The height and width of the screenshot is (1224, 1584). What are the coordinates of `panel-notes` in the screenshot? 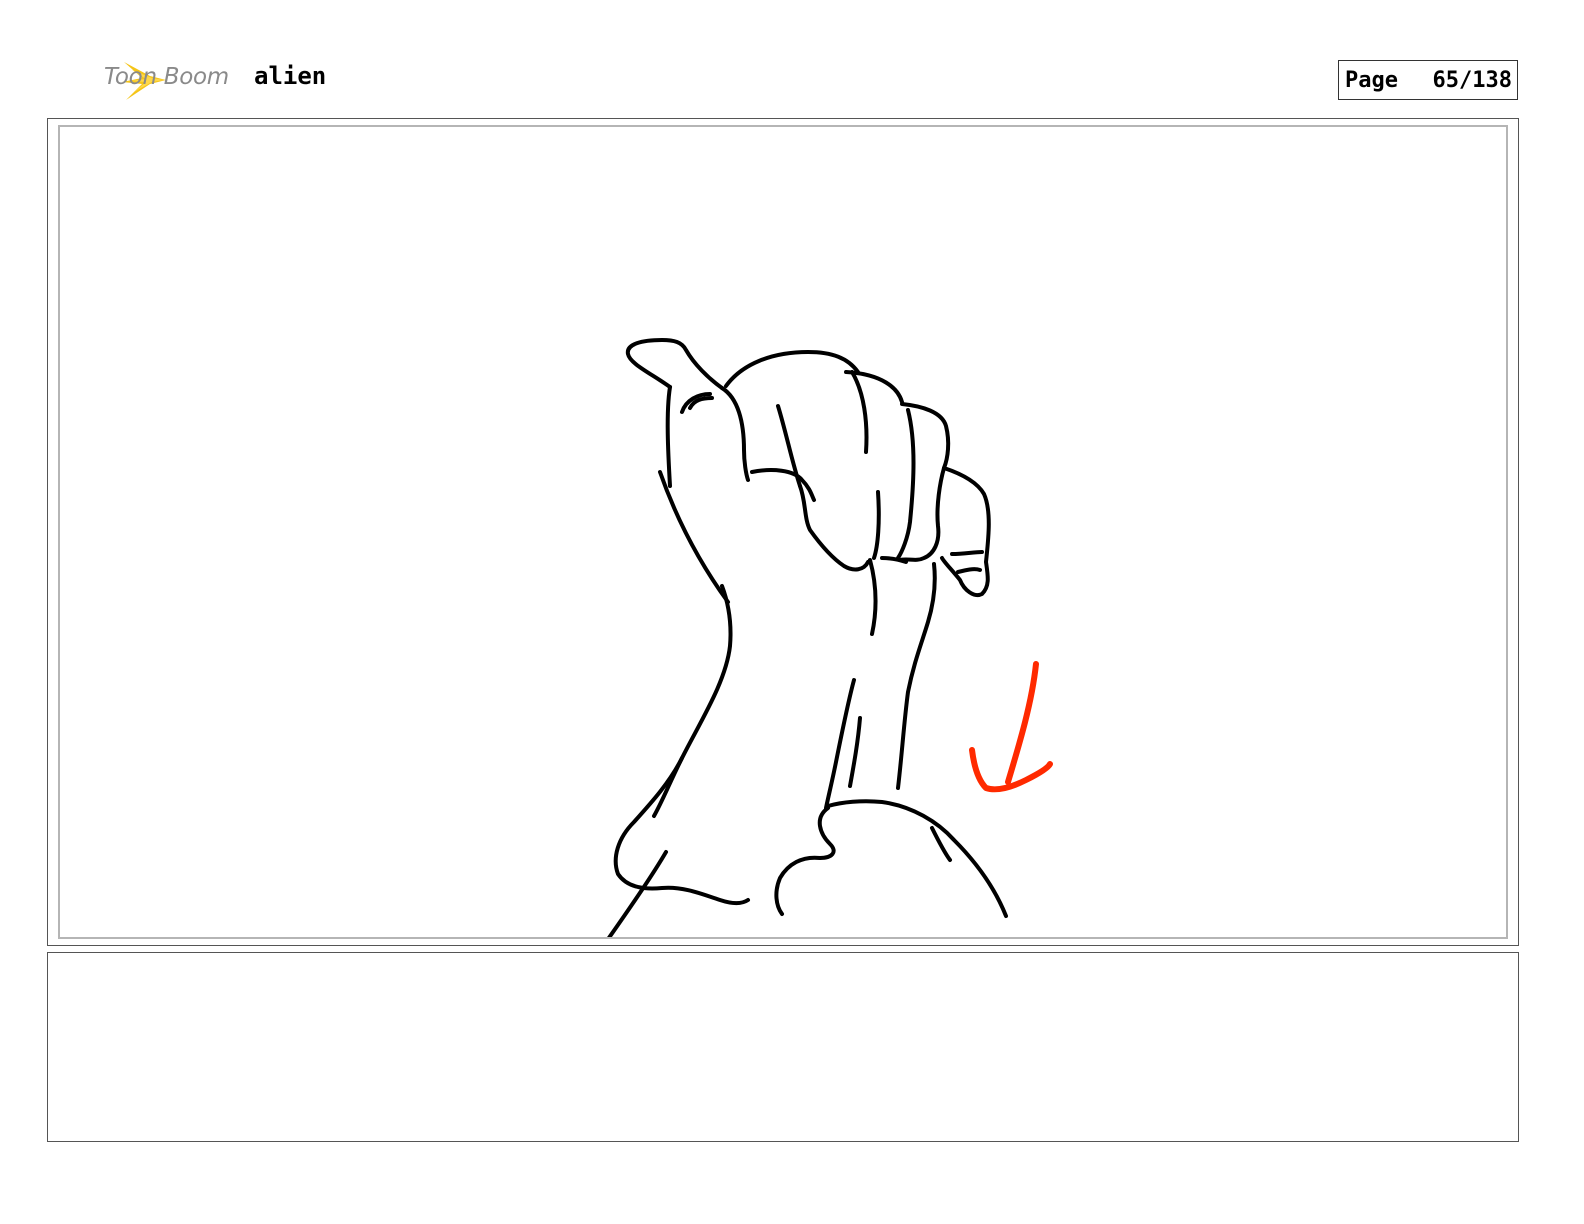 It's located at (783, 1047).